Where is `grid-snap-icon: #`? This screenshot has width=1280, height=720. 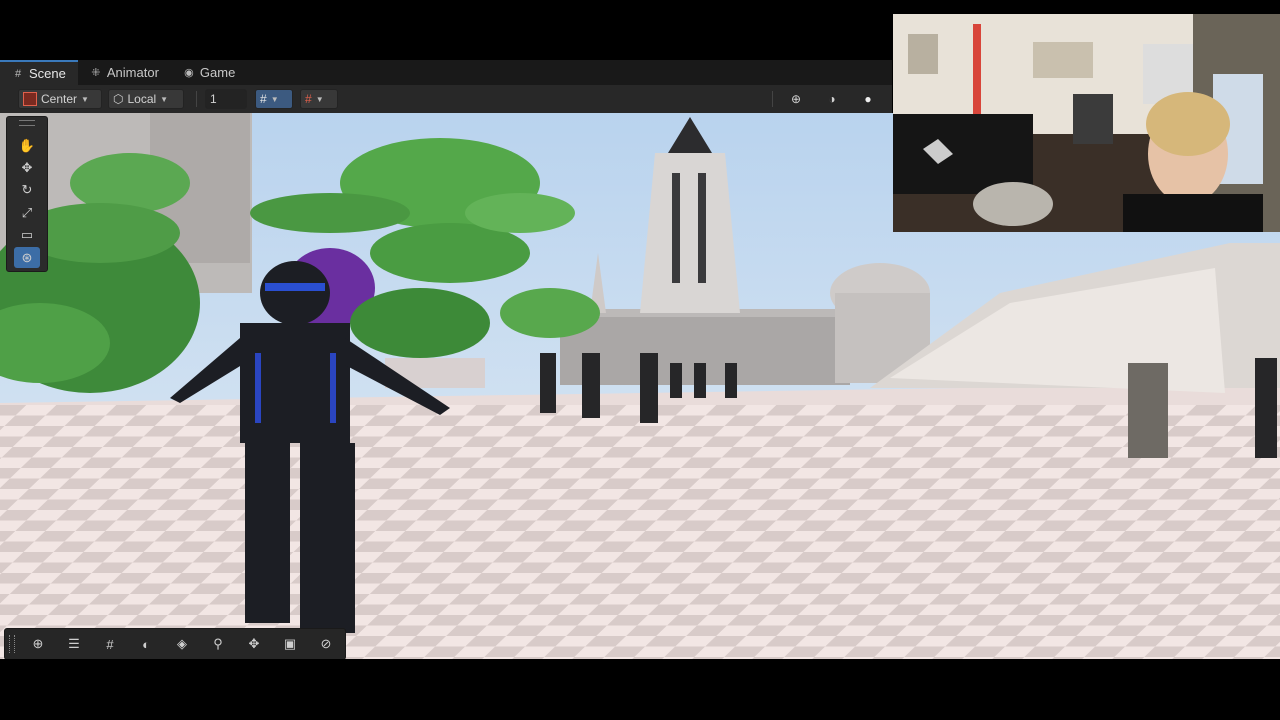
grid-snap-icon: # is located at coordinates (263, 99).